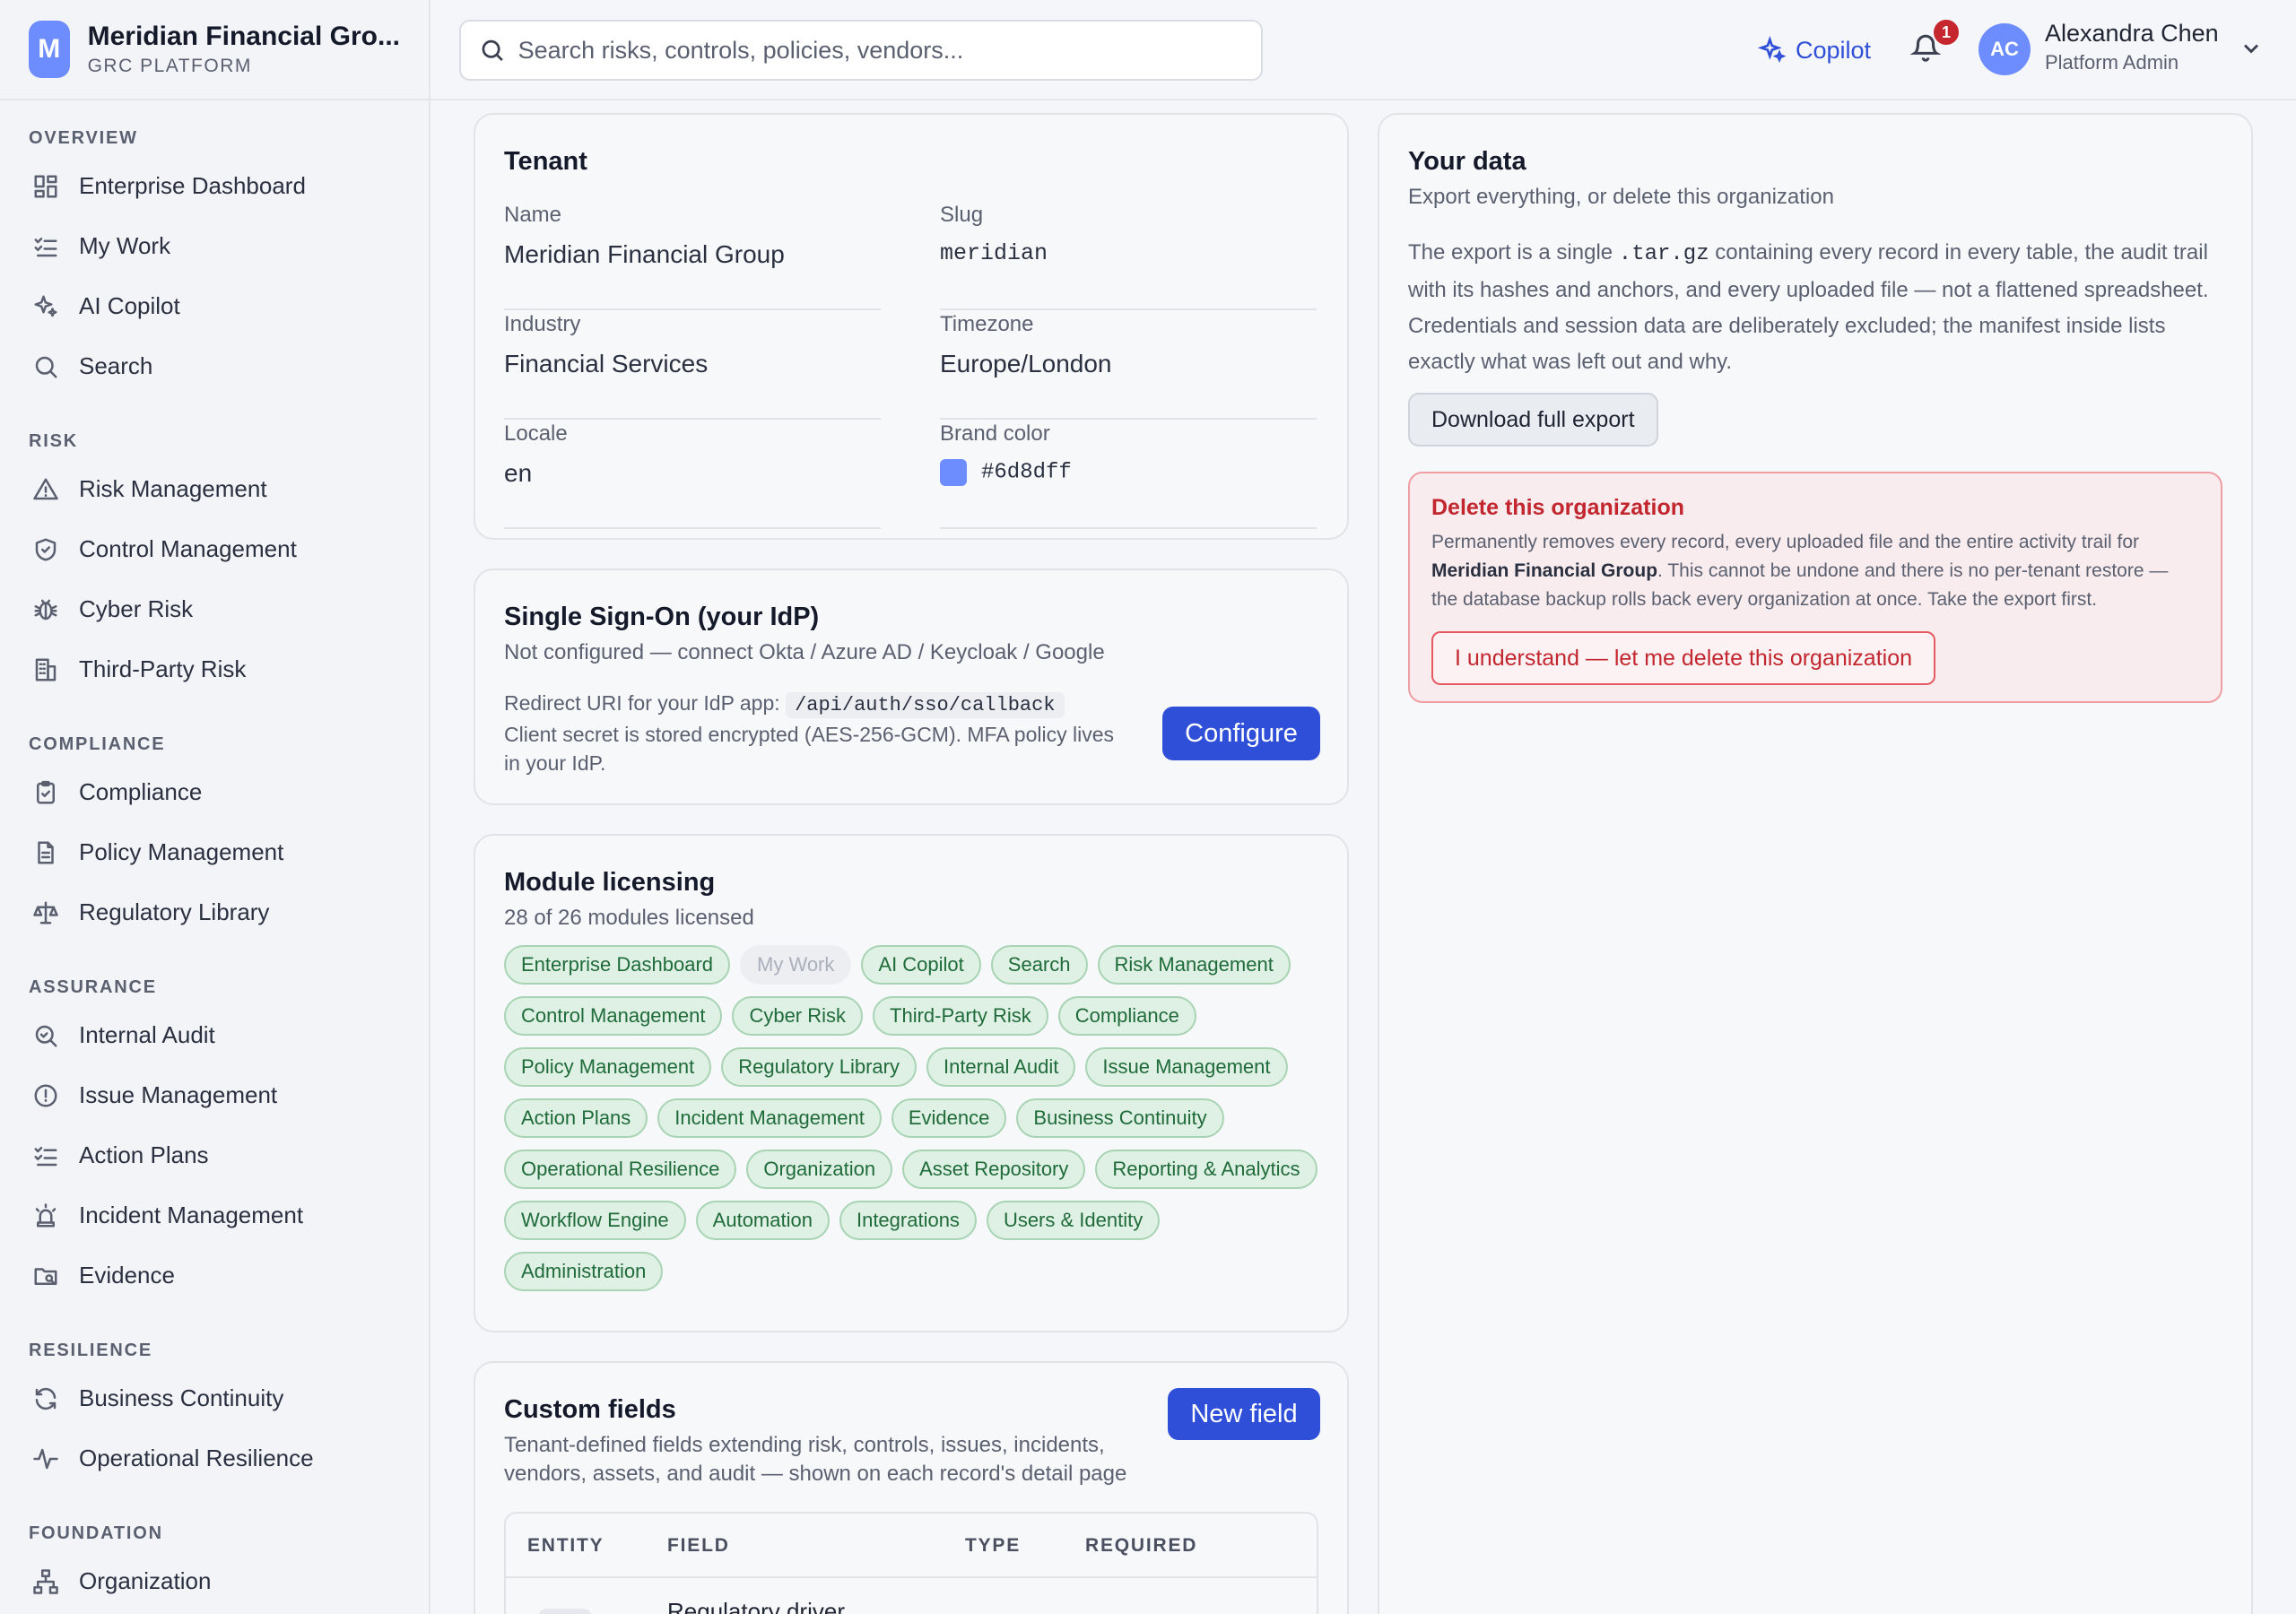  I want to click on sidebar-item-label: Enterprise Dashboard, so click(192, 185).